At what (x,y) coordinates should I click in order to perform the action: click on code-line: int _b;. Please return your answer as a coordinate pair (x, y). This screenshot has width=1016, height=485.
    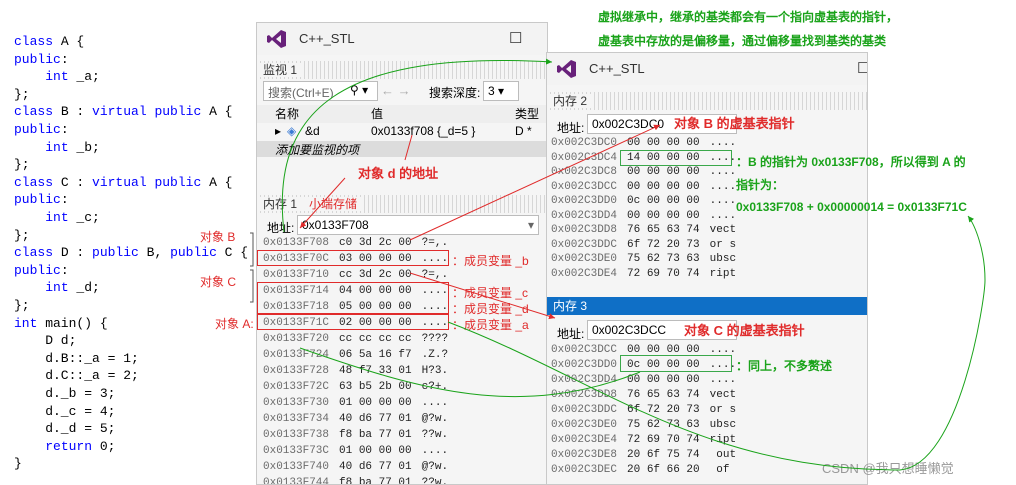
    Looking at the image, I should click on (72, 147).